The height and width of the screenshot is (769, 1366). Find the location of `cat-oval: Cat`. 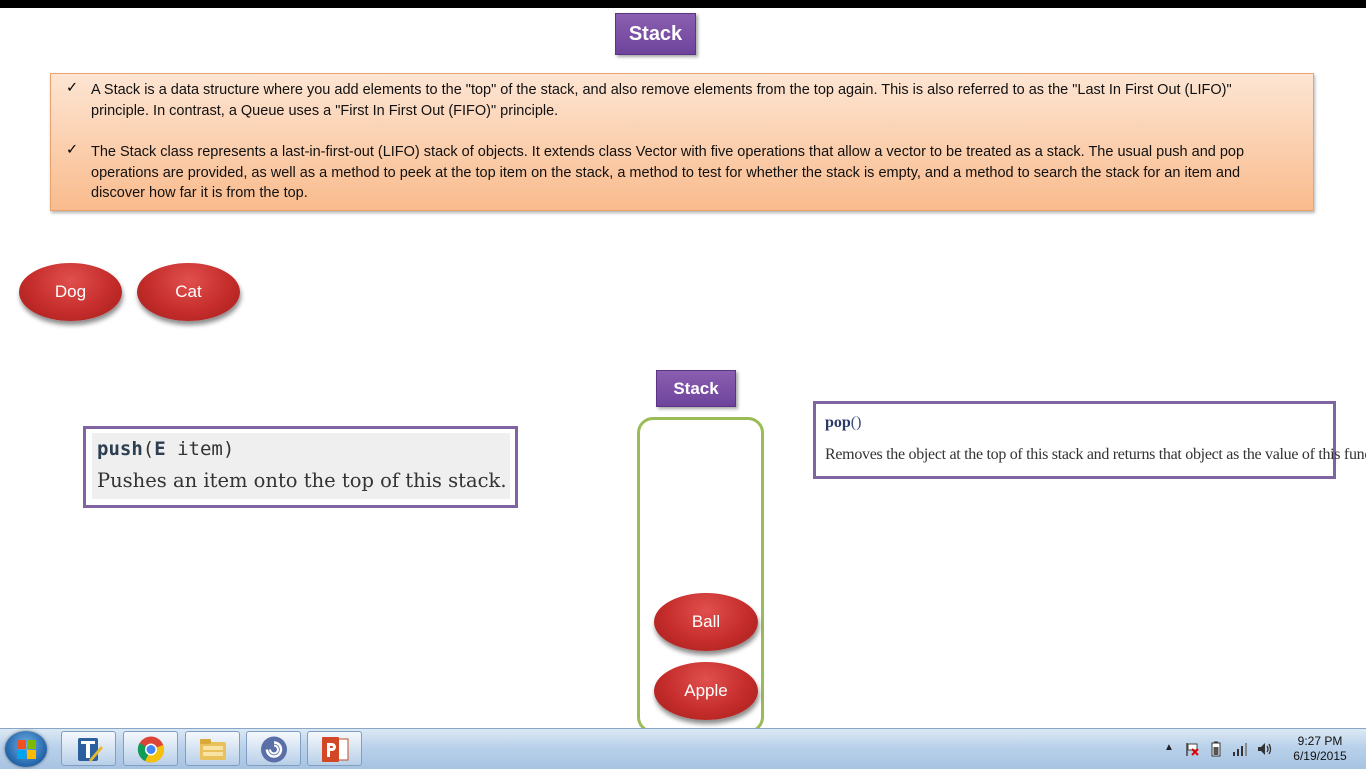

cat-oval: Cat is located at coordinates (188, 292).